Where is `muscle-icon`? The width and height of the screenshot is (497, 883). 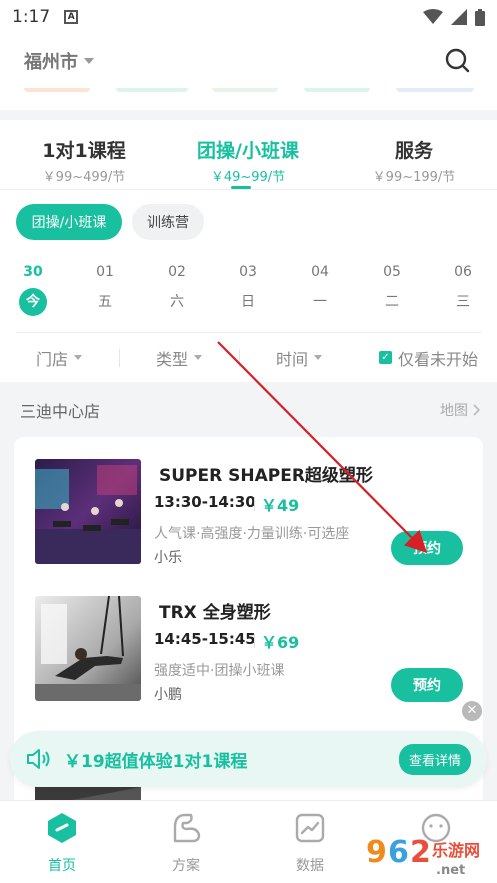
muscle-icon is located at coordinates (187, 828).